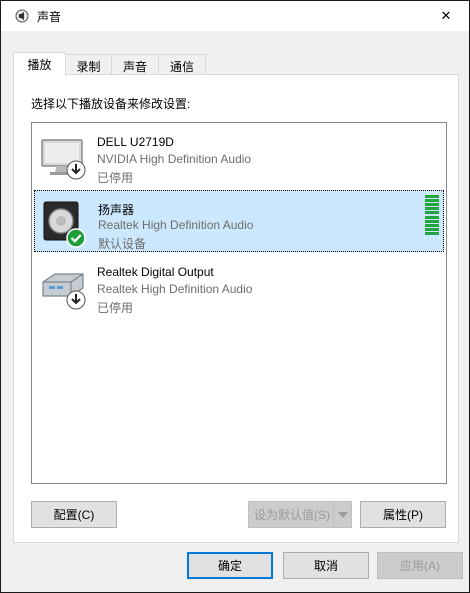 This screenshot has height=593, width=470. I want to click on digital-output-icon, so click(64, 291).